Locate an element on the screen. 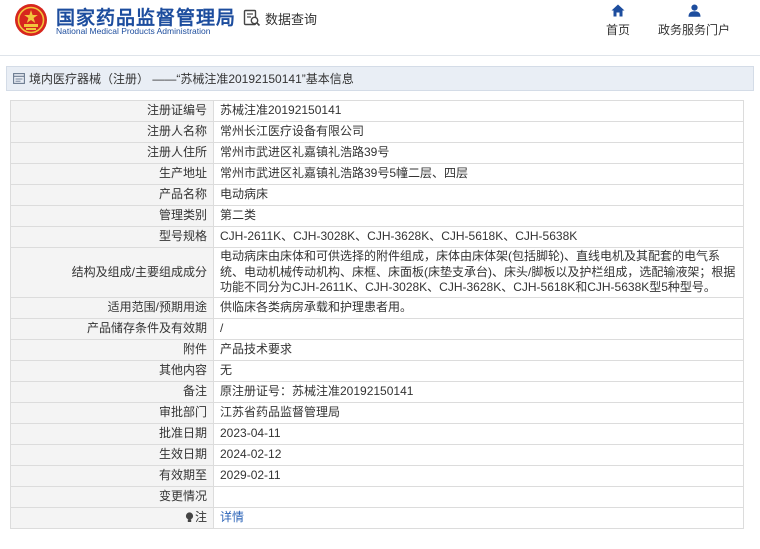 The height and width of the screenshot is (549, 760). data-query-link: 数据查询 is located at coordinates (280, 18).